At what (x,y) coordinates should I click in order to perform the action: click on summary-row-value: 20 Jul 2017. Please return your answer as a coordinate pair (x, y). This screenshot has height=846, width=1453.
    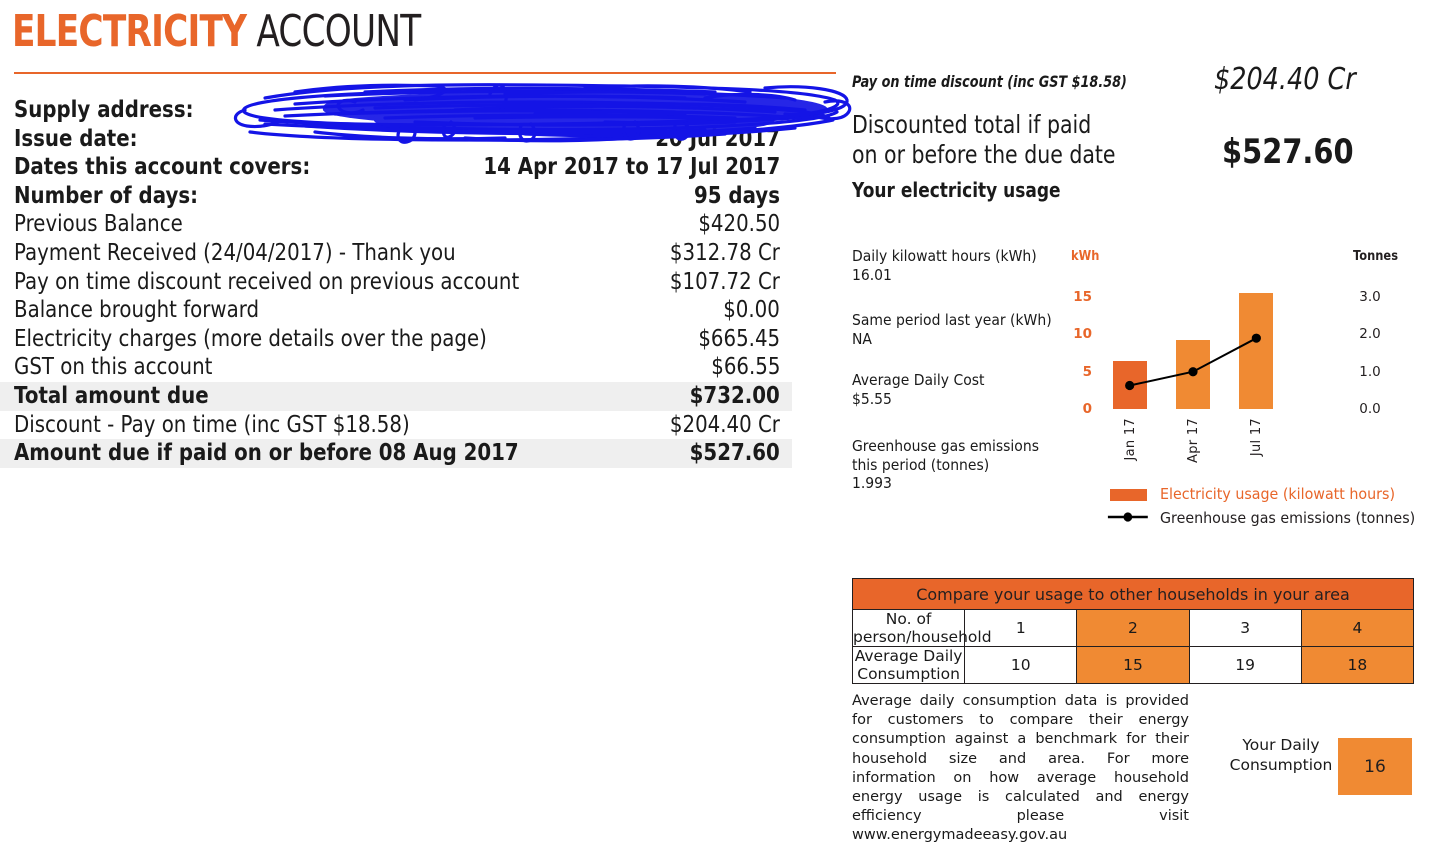
    Looking at the image, I should click on (717, 138).